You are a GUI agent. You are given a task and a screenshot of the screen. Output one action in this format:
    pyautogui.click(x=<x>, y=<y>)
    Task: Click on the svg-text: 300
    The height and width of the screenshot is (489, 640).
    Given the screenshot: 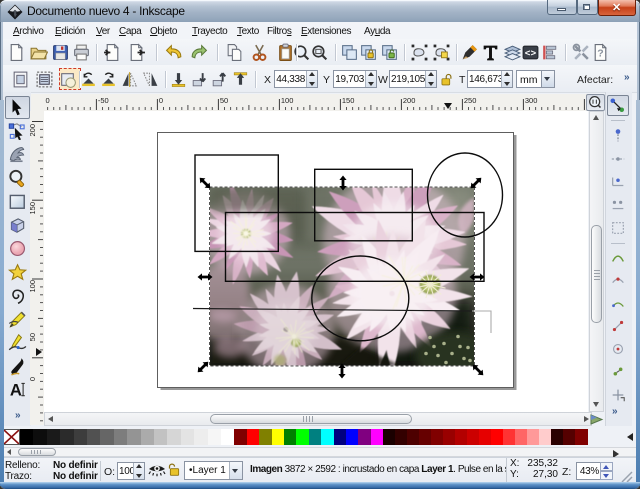 What is the action you would take?
    pyautogui.click(x=531, y=100)
    